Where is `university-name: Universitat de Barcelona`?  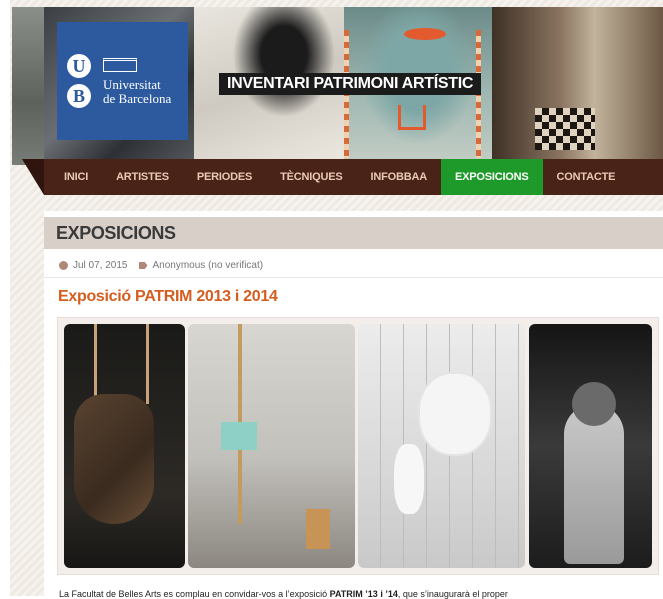
university-name: Universitat de Barcelona is located at coordinates (137, 91).